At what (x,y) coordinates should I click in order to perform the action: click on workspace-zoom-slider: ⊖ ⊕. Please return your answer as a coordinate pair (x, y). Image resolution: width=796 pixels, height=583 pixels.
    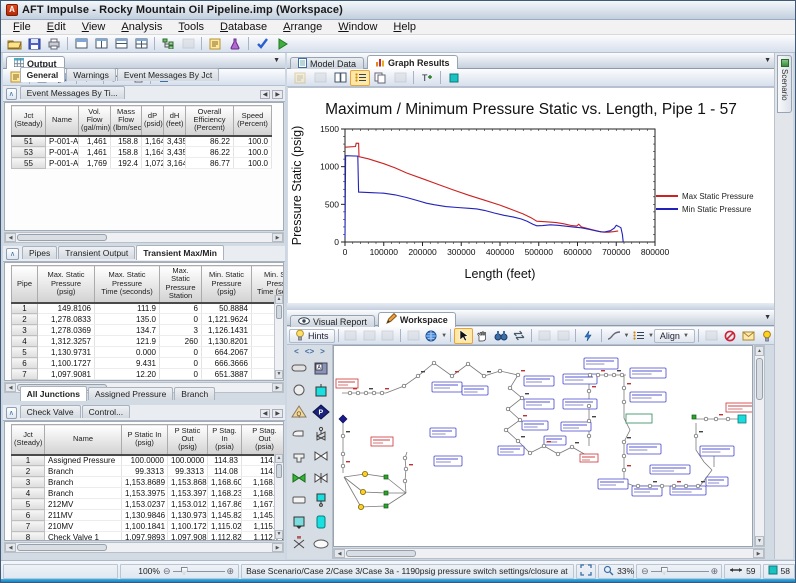
    Looking at the image, I should click on (679, 571).